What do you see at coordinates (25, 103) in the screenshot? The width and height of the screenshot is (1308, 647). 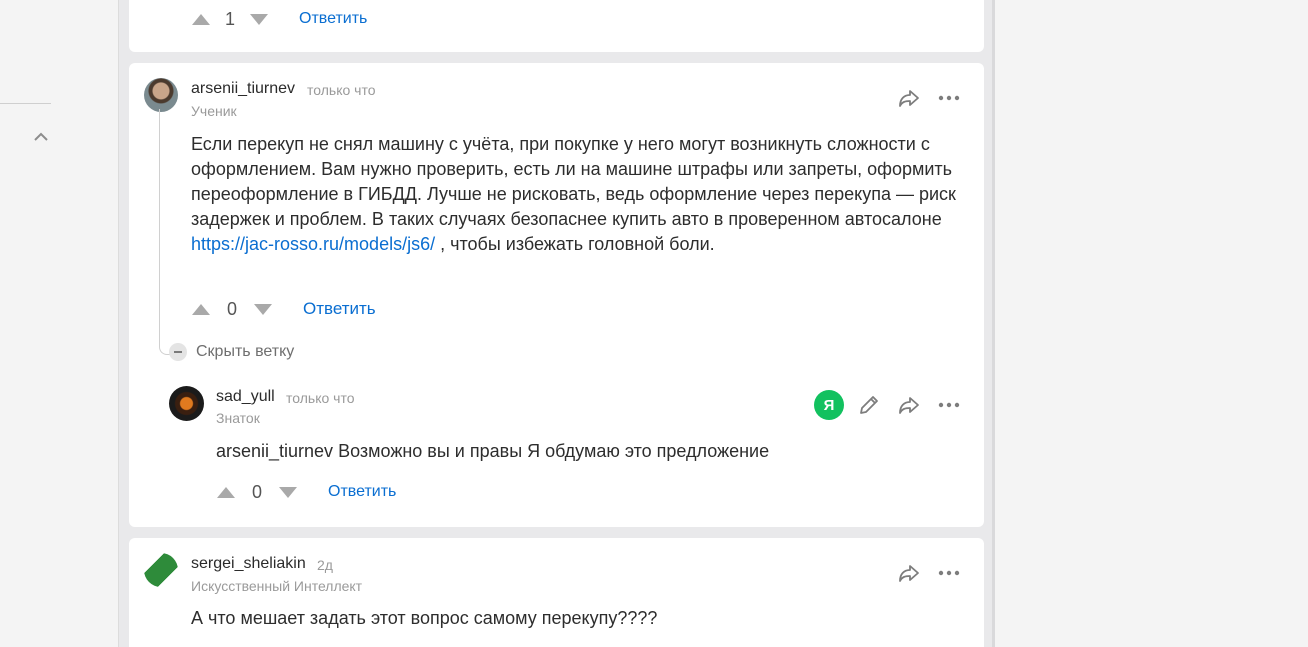 I see `sidebar-divider` at bounding box center [25, 103].